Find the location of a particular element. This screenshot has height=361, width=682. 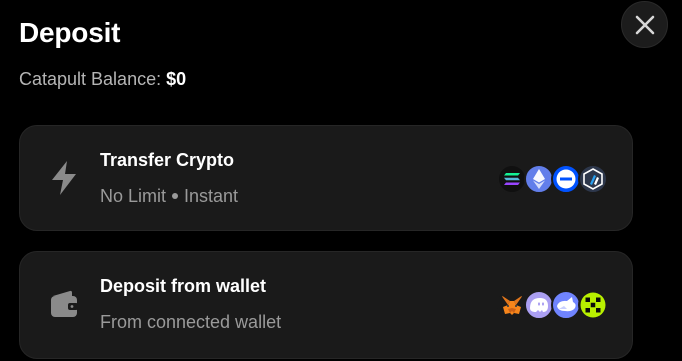

wallet-icon is located at coordinates (64, 304).